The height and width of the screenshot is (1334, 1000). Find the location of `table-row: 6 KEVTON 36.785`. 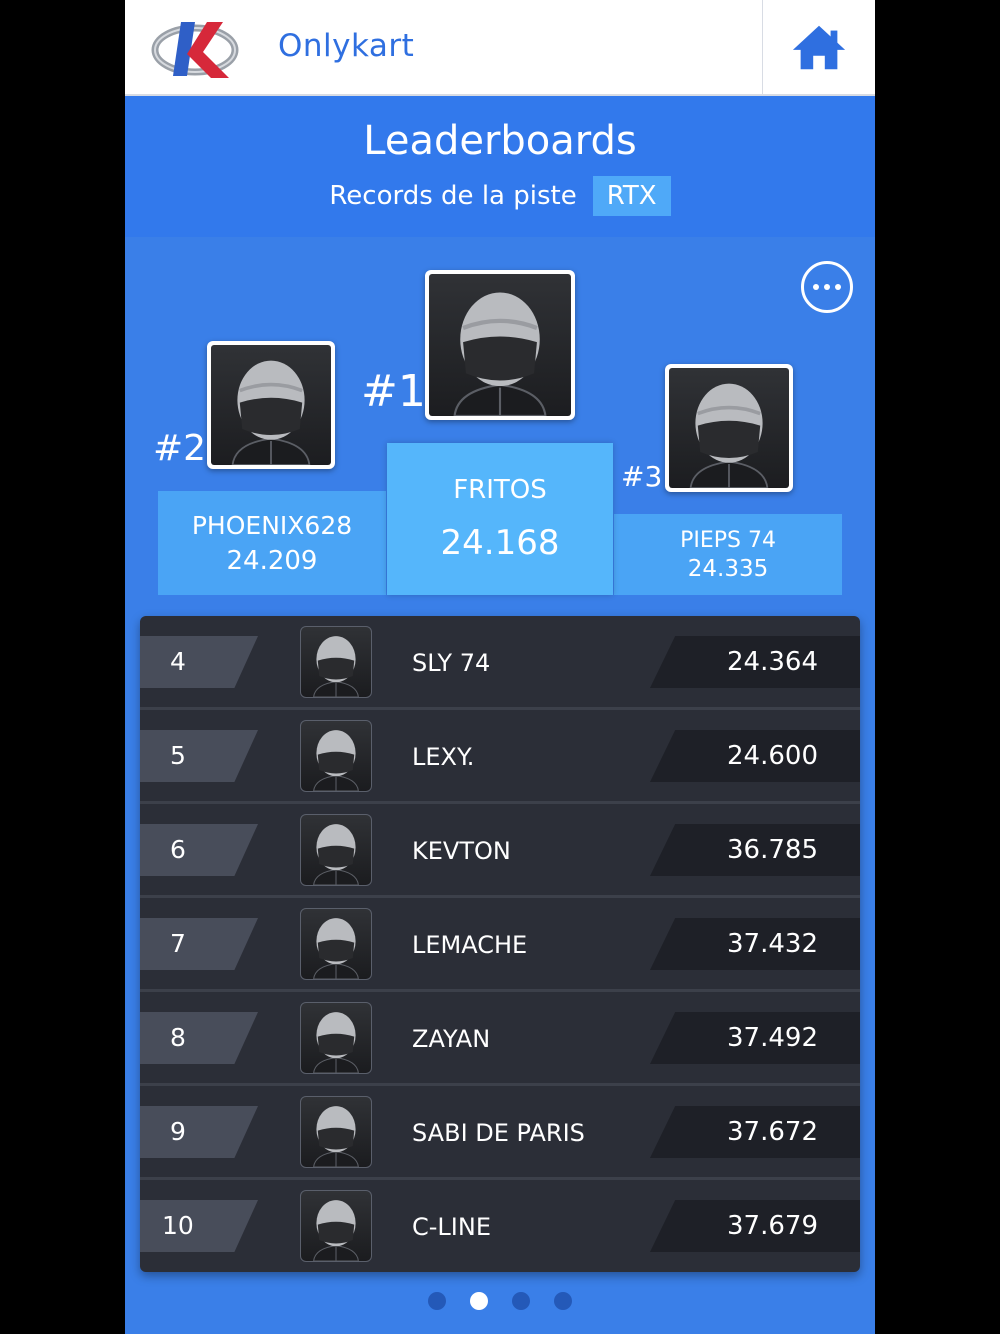

table-row: 6 KEVTON 36.785 is located at coordinates (500, 851).